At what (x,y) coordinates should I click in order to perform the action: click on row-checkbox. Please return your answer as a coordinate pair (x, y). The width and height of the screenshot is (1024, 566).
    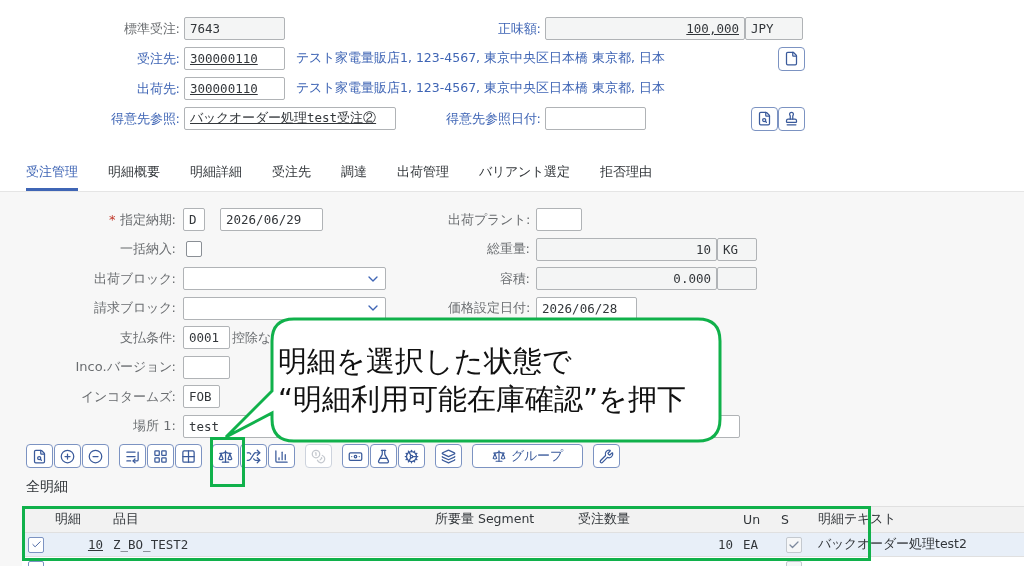
    Looking at the image, I should click on (36, 544).